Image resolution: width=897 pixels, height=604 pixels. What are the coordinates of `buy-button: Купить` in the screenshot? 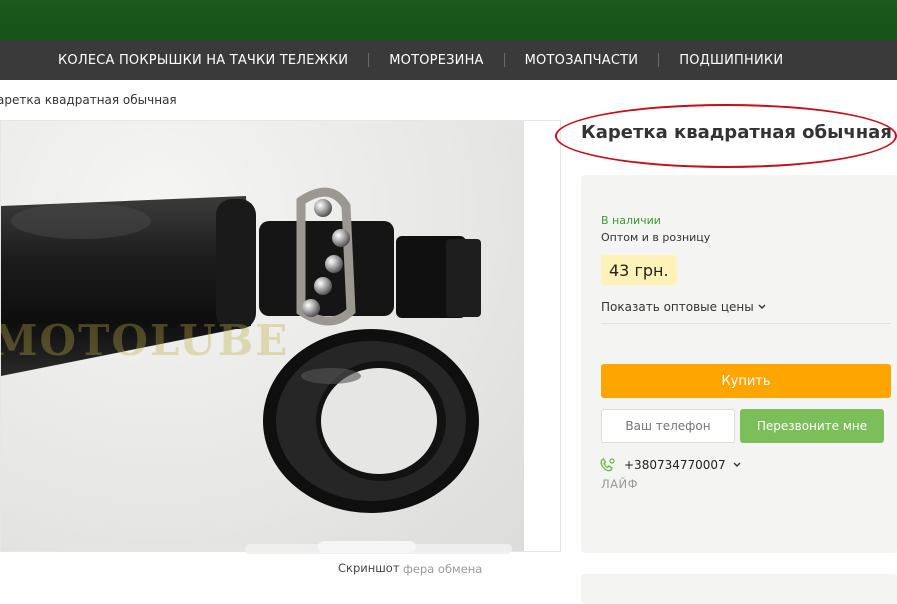 It's located at (746, 381).